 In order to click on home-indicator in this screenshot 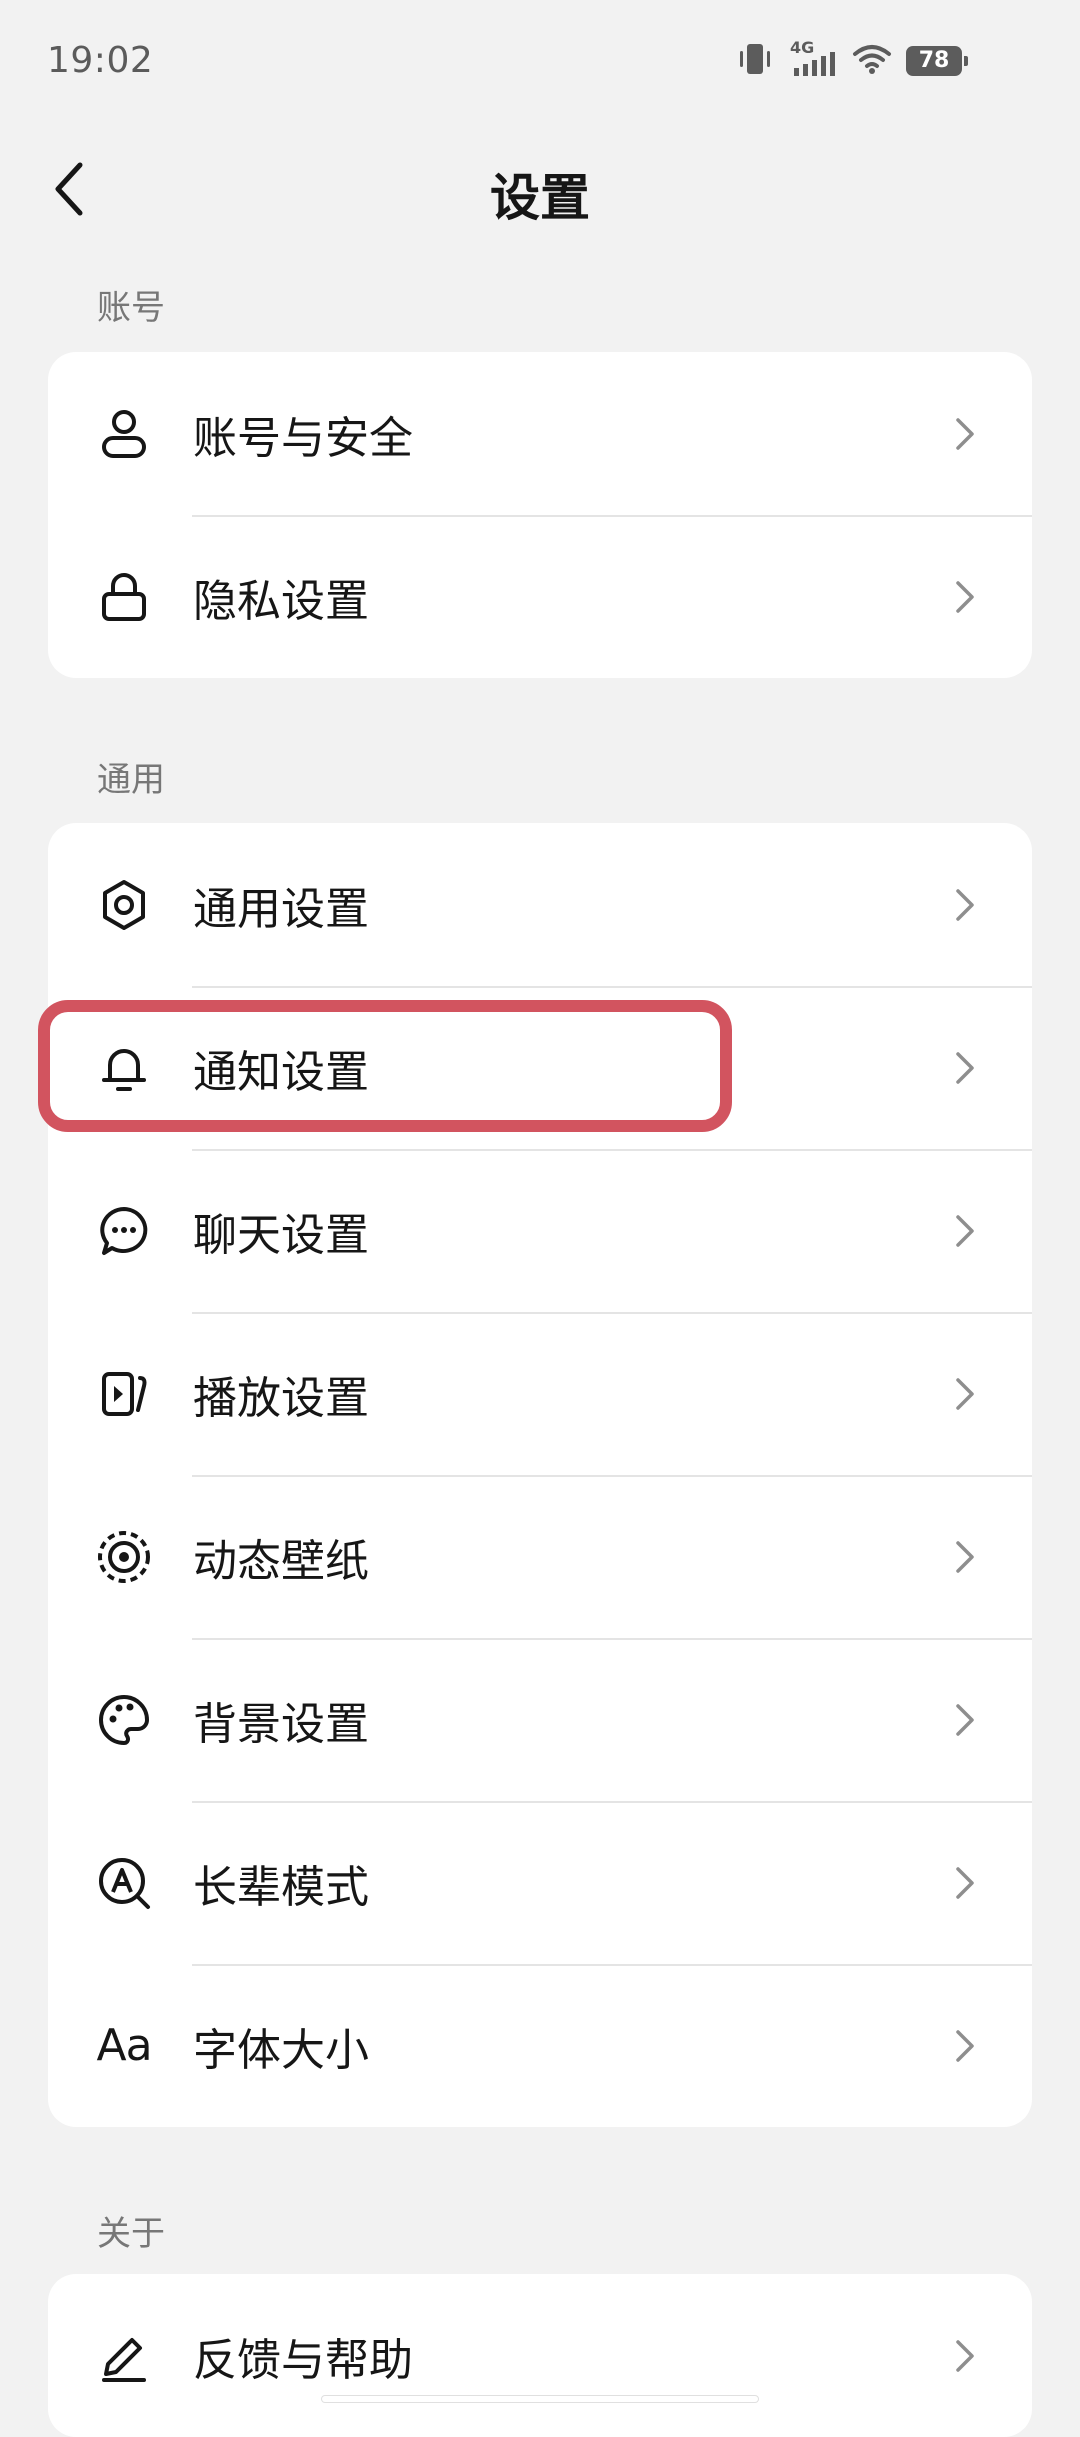, I will do `click(540, 2399)`.